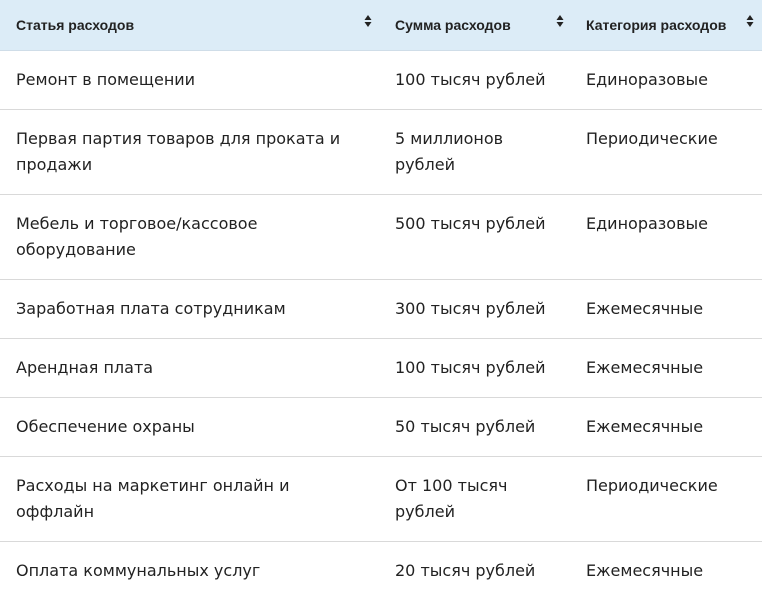 Image resolution: width=762 pixels, height=593 pixels. I want to click on cell-amount: 5 миллионов рублей, so click(449, 151).